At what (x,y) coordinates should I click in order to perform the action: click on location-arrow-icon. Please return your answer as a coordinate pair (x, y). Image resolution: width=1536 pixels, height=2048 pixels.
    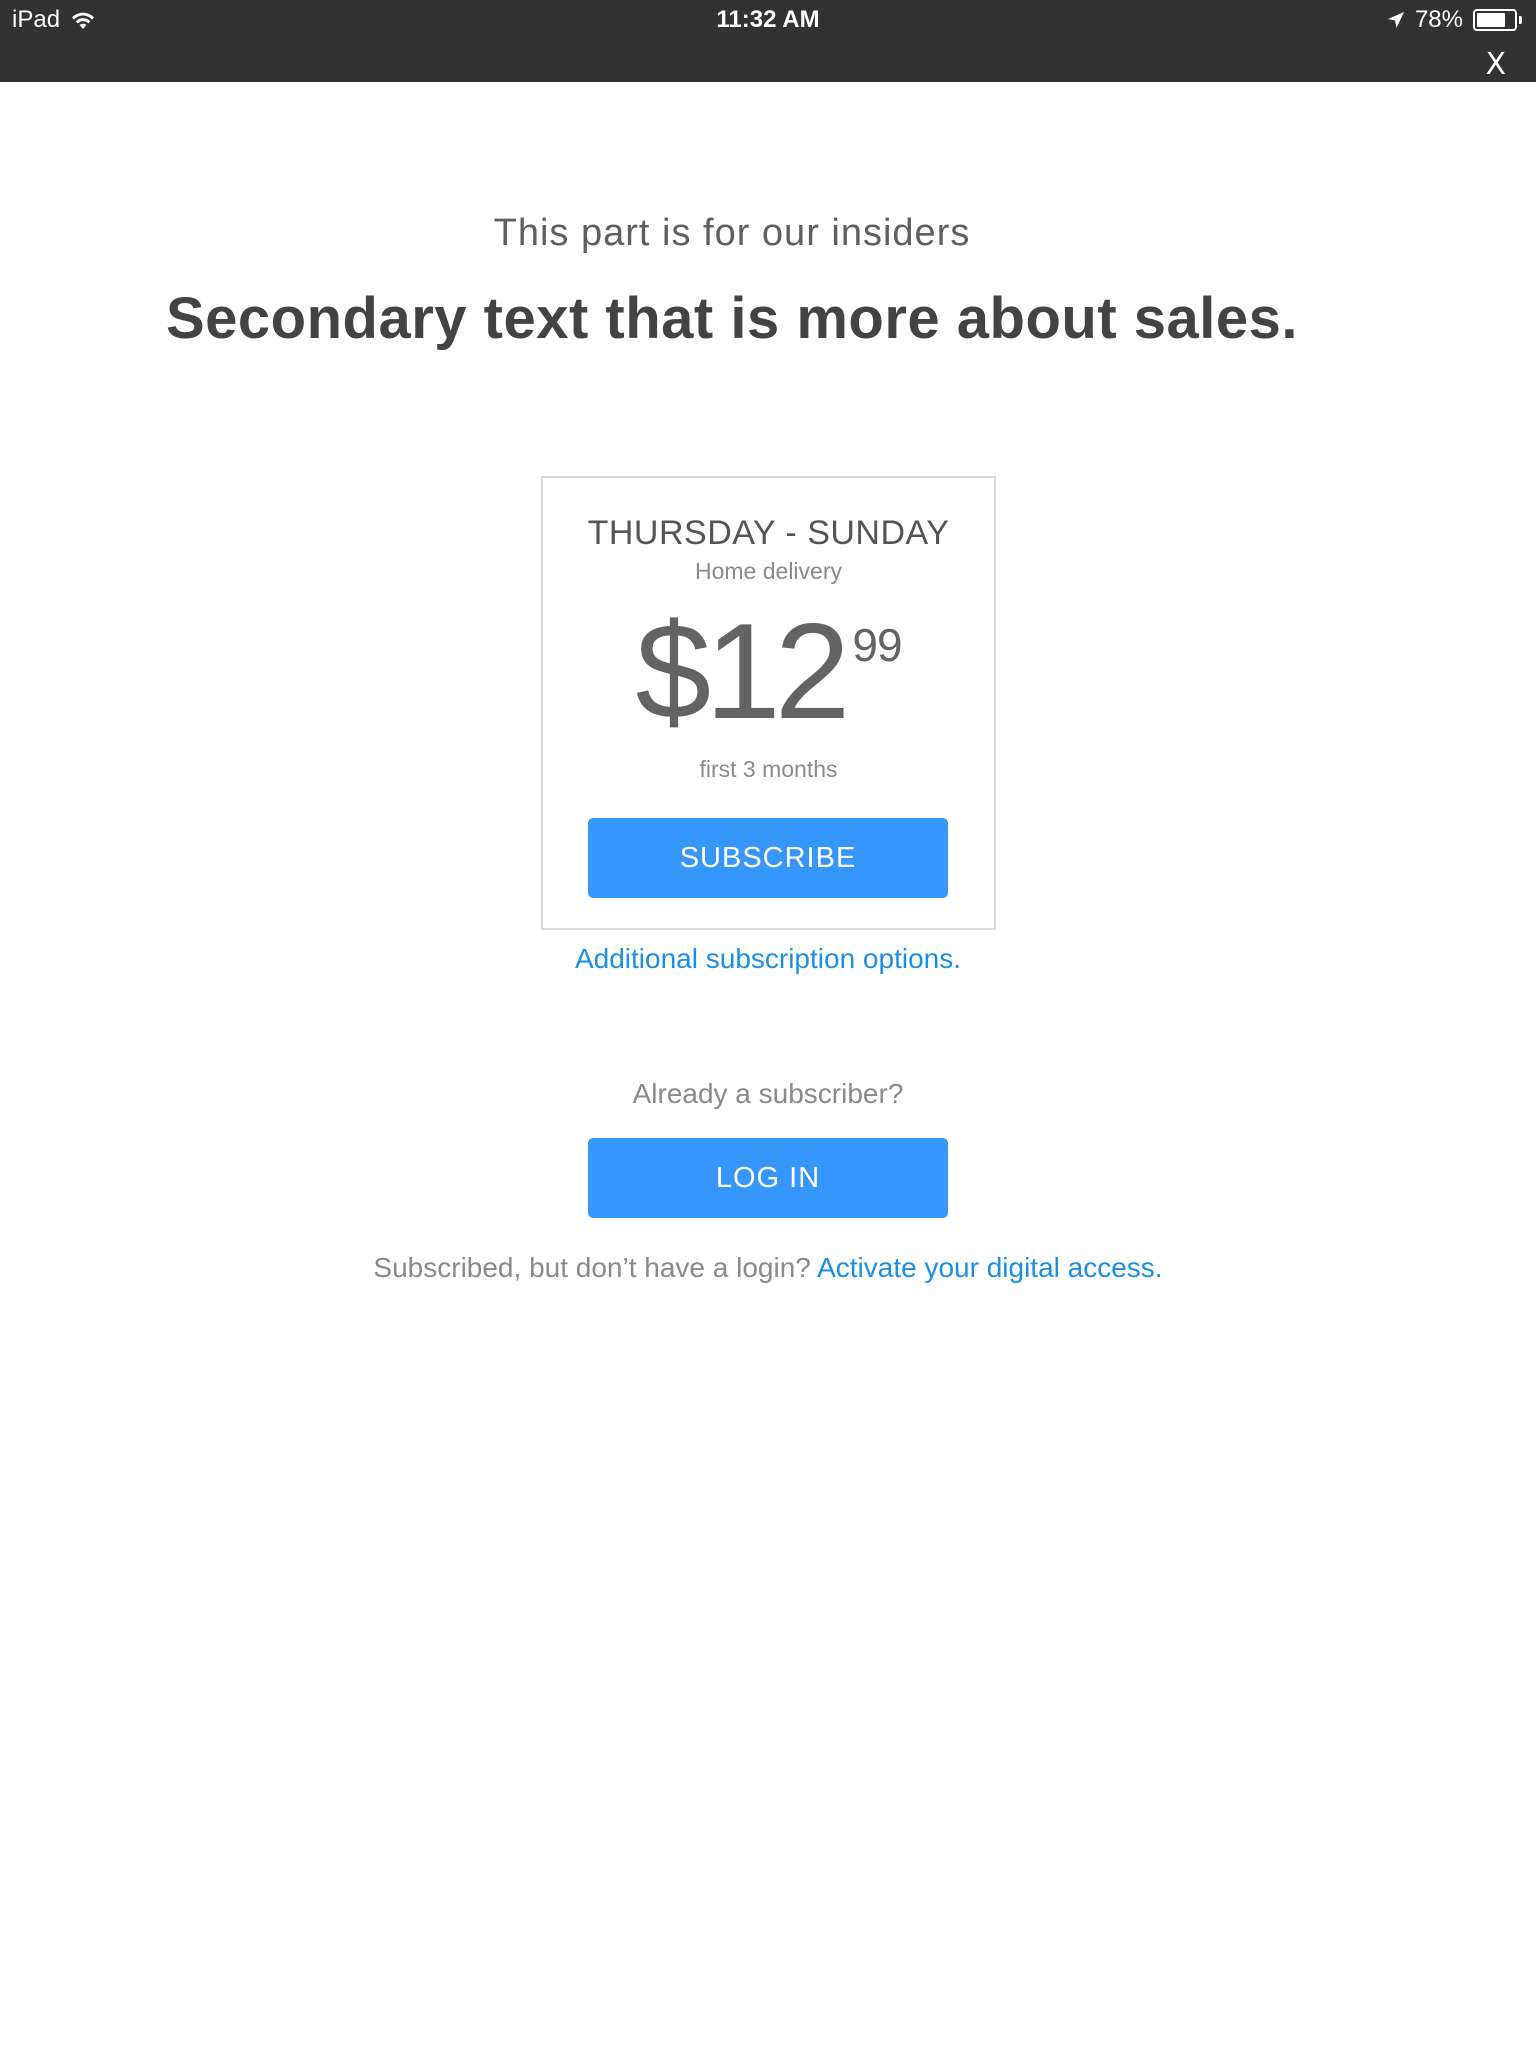
    Looking at the image, I should click on (1395, 20).